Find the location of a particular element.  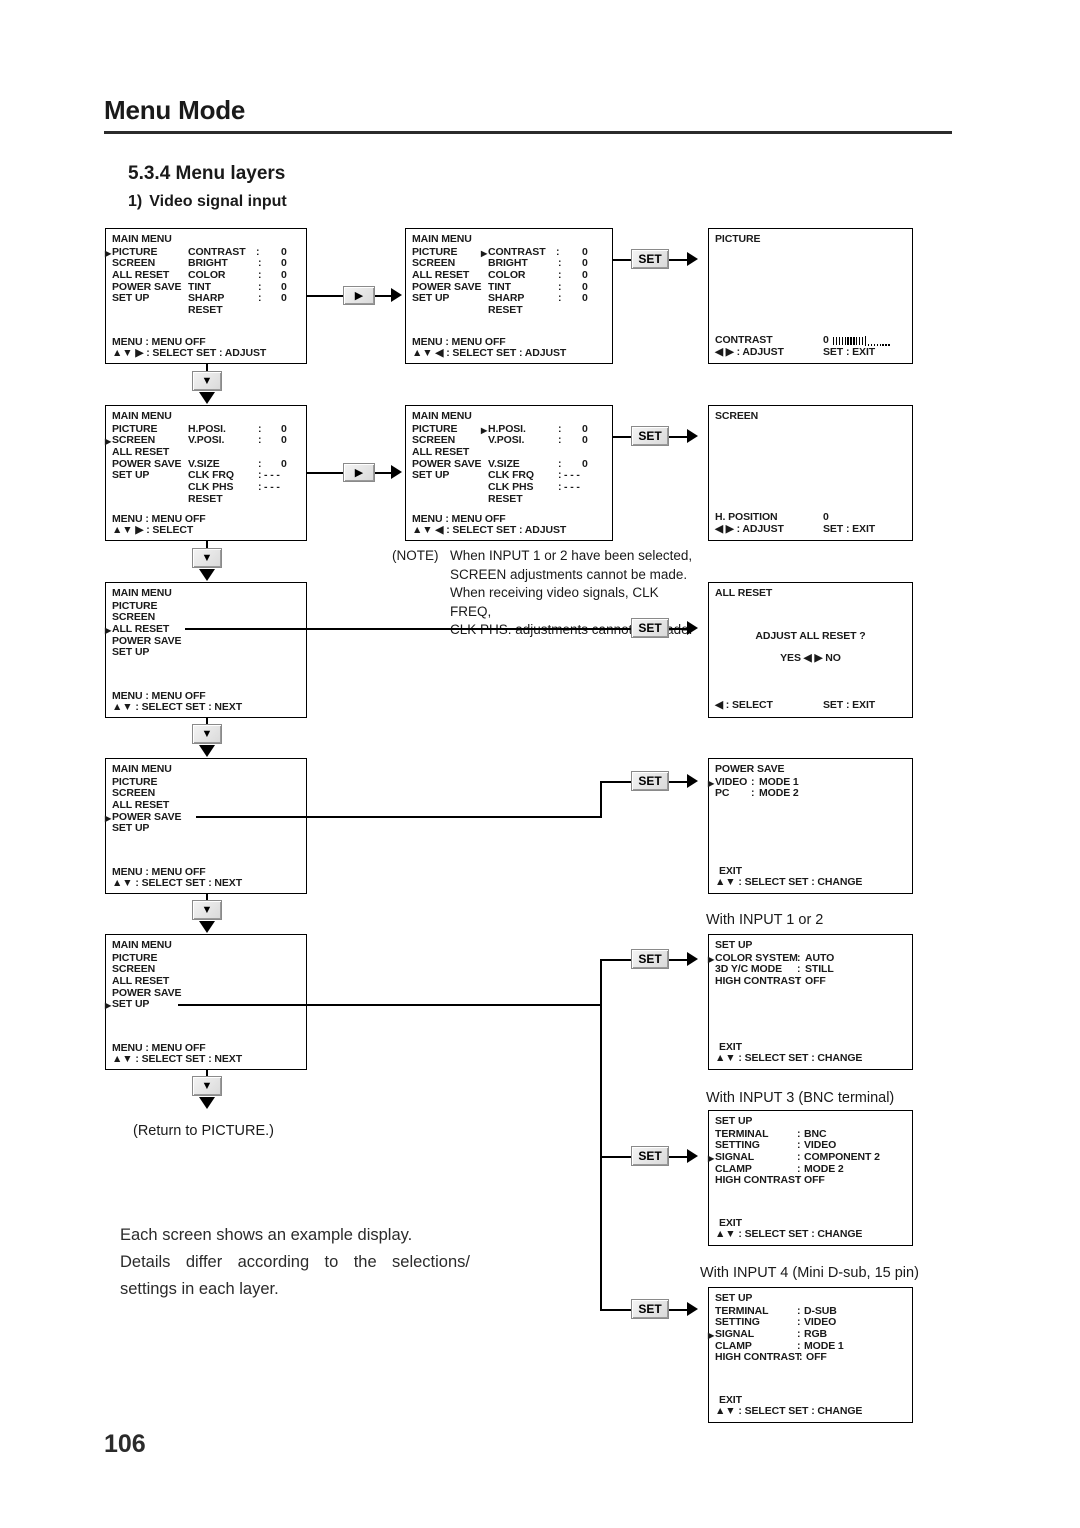

caption-input-3: With INPUT 3 (BNC terminal) is located at coordinates (800, 1098).